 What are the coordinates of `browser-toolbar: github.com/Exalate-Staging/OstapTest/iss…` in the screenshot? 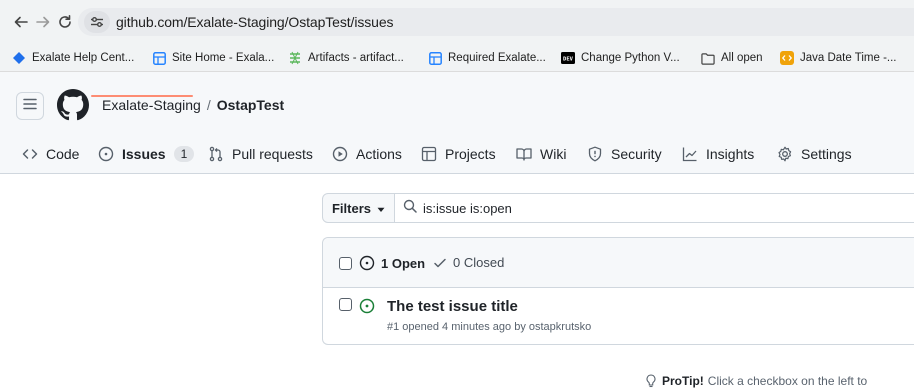 It's located at (457, 22).